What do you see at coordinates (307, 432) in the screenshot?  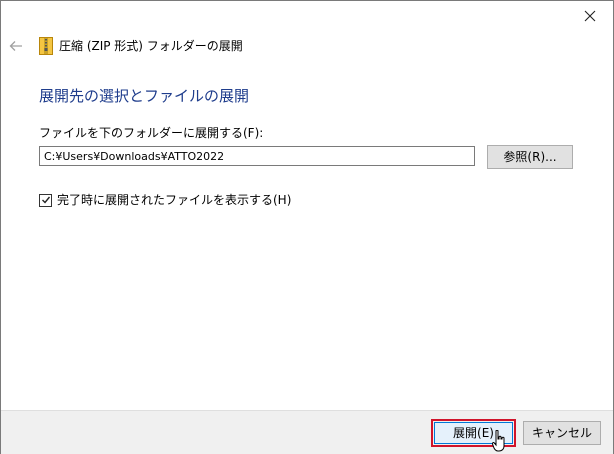 I see `dialog-footer: 展開(E) キャンセル` at bounding box center [307, 432].